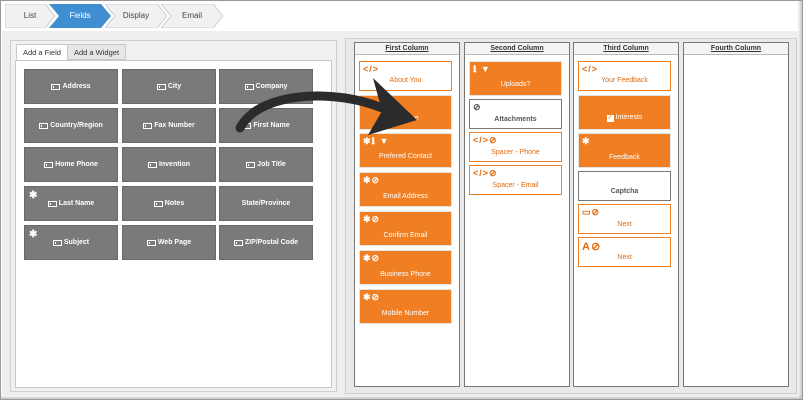  I want to click on drag-arrow-icon, so click(326, 106).